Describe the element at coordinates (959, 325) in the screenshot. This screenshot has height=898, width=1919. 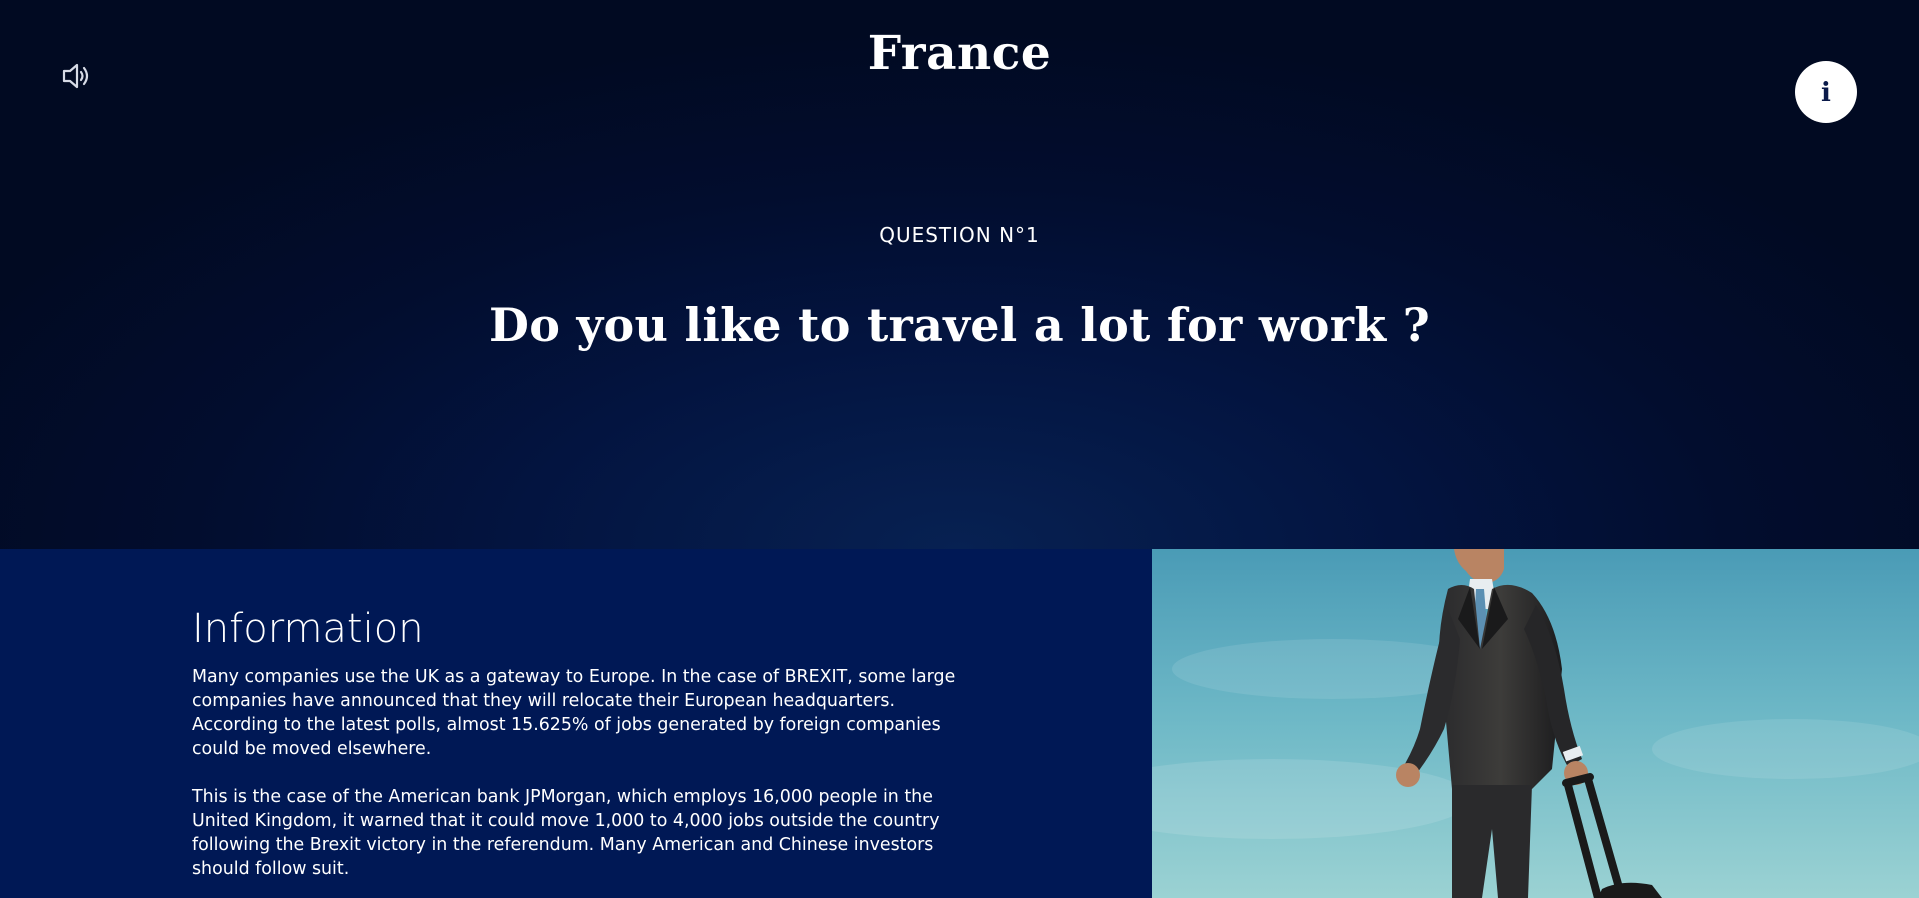
I see `question-text: Do you like to travel a lot for work ?` at that location.